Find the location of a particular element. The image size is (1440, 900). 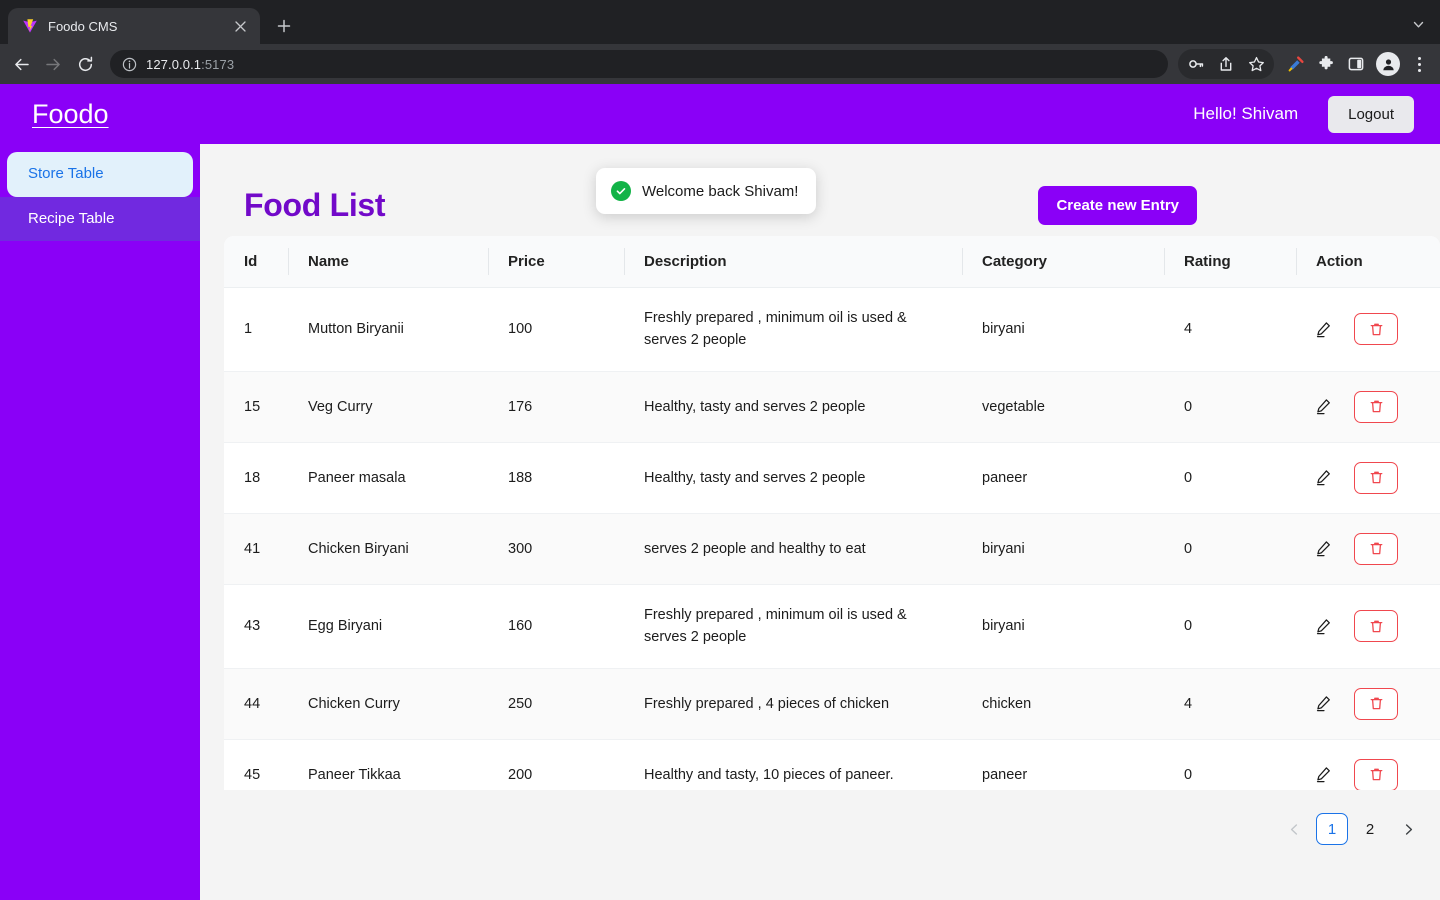

side-panel-icon is located at coordinates (1356, 64).